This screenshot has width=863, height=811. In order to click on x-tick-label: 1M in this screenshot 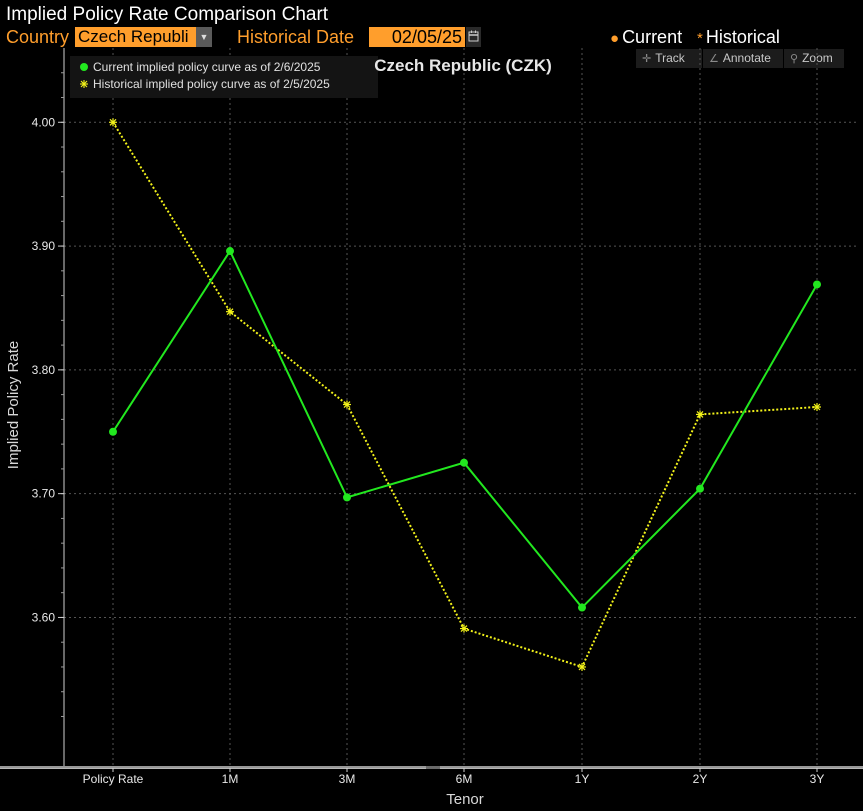, I will do `click(230, 779)`.